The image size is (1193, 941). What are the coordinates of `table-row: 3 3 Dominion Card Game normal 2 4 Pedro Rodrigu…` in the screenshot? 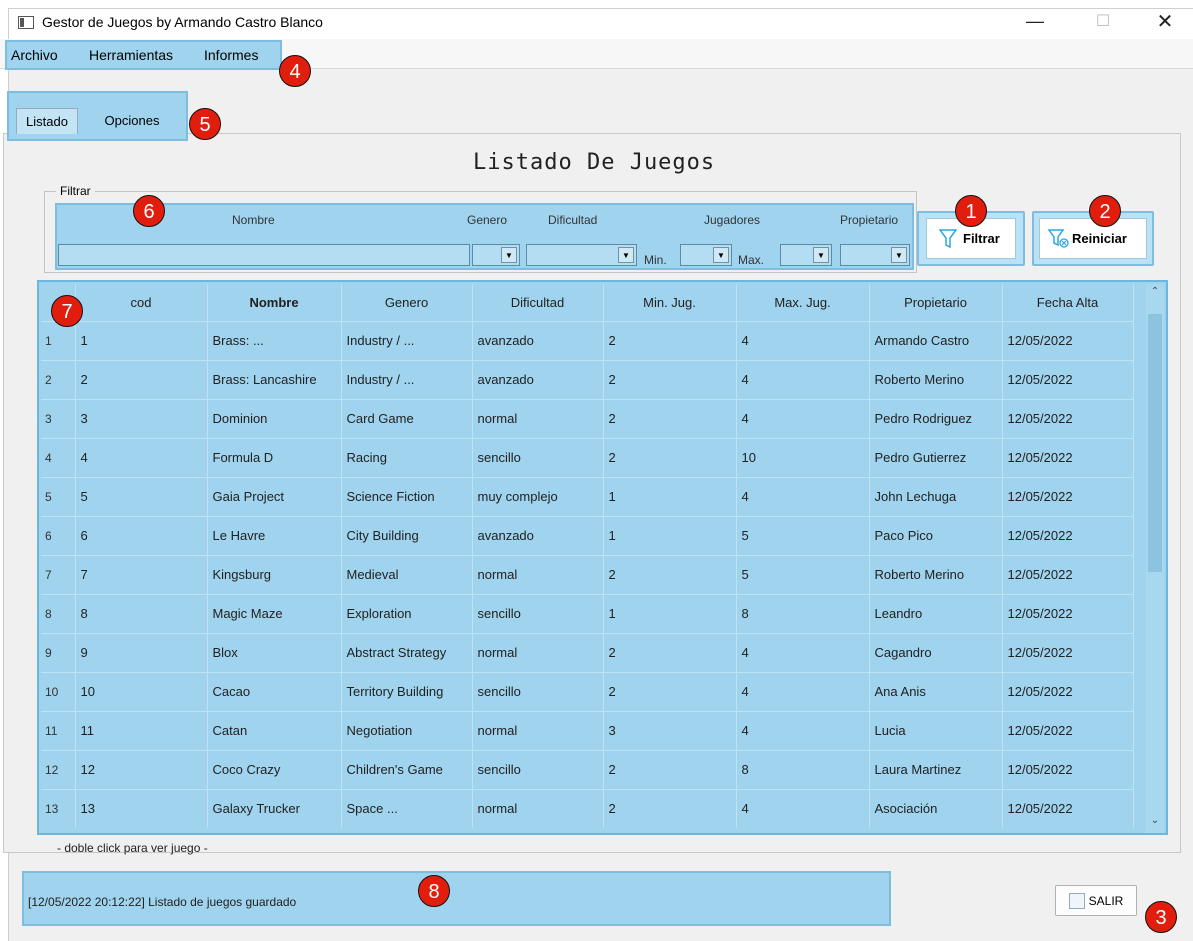 It's located at (587, 418).